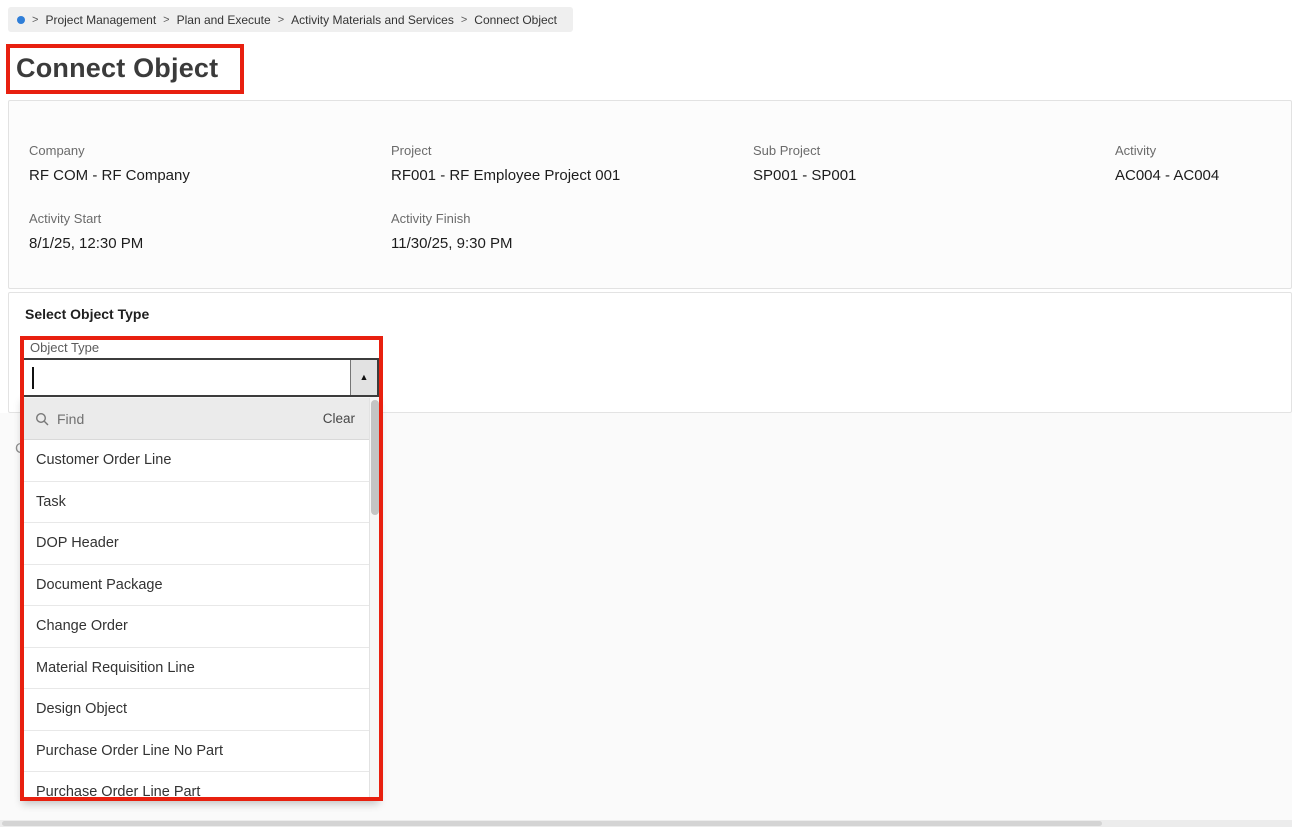 The image size is (1292, 827). What do you see at coordinates (452, 243) in the screenshot?
I see `field-value: 11/30/25, 9:30 PM` at bounding box center [452, 243].